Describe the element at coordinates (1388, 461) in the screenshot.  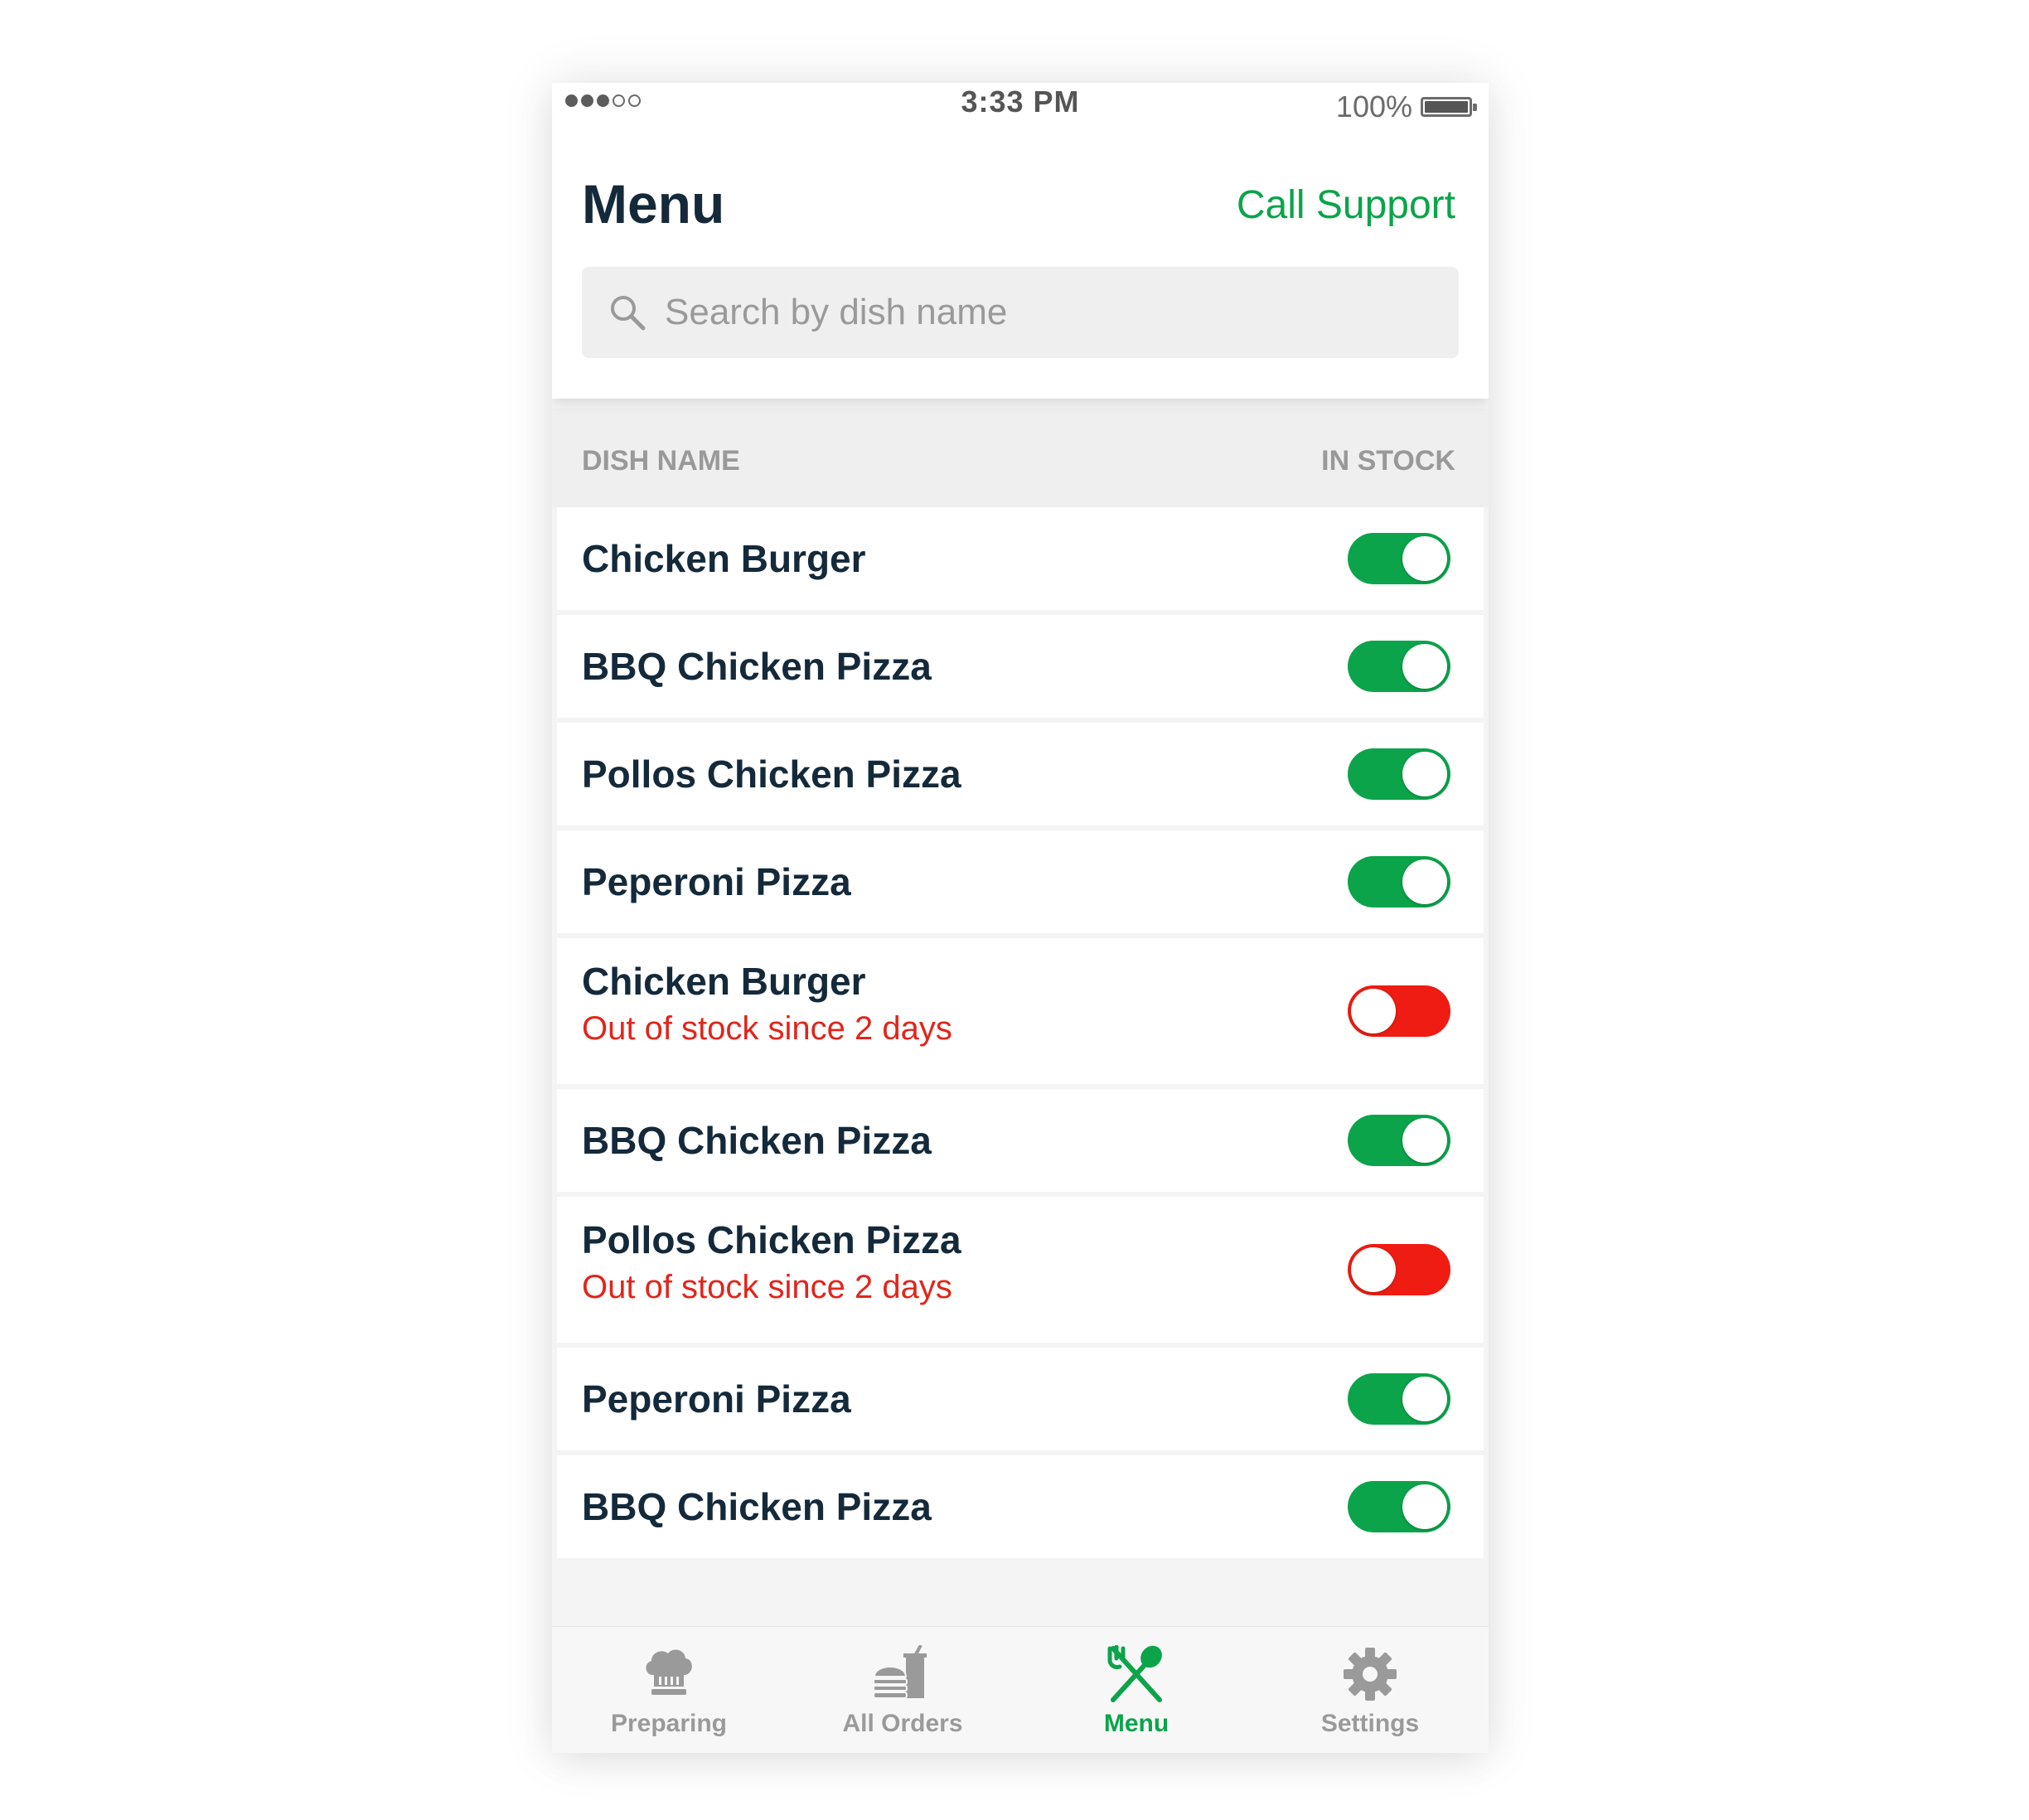
I see `column-in-stock: IN STOCK` at that location.